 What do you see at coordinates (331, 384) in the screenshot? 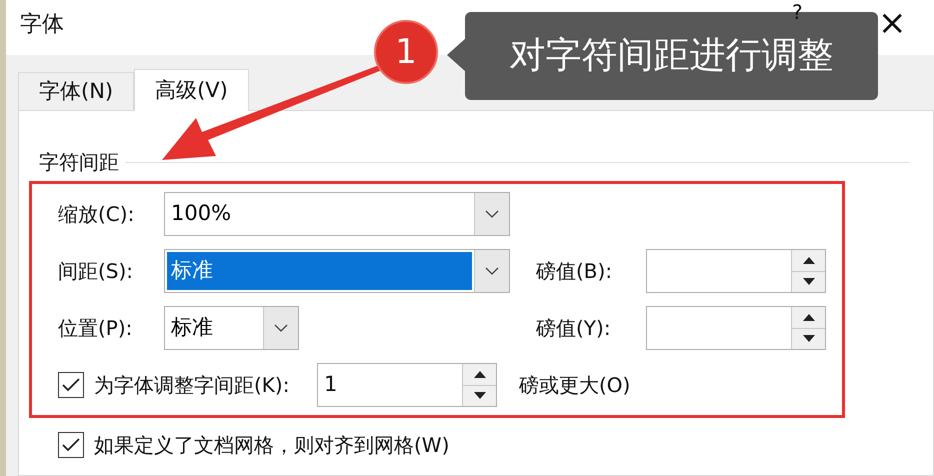
I see `spin-value: 1` at bounding box center [331, 384].